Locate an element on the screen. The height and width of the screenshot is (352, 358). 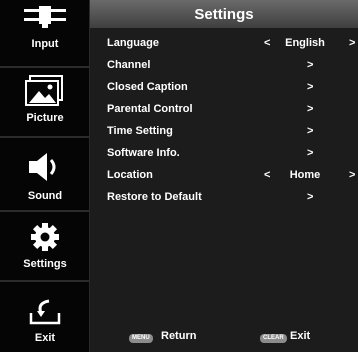
speaker-icon is located at coordinates (45, 167).